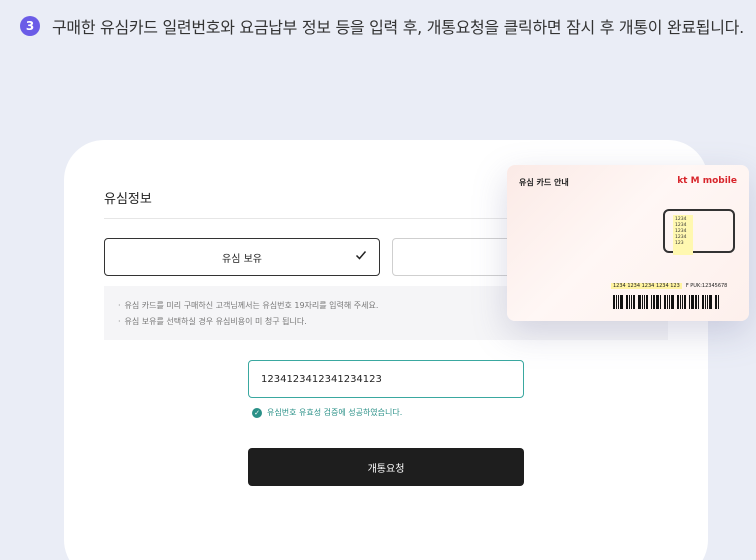 This screenshot has width=756, height=560. I want to click on step-number-badge: 3, so click(30, 26).